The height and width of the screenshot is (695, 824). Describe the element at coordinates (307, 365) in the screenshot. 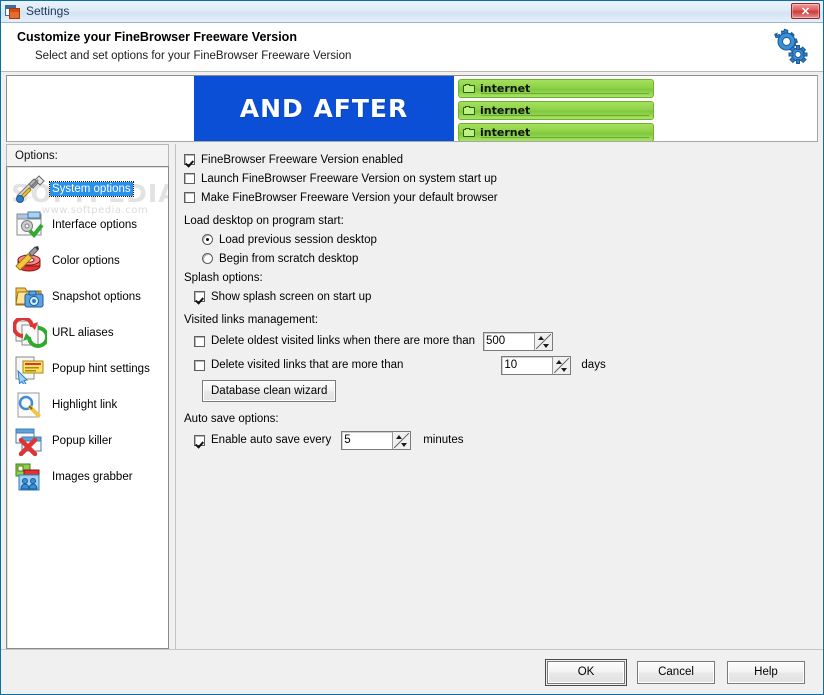

I see `checkbox-delete-older-than-label: Delete visited links that are more than` at that location.